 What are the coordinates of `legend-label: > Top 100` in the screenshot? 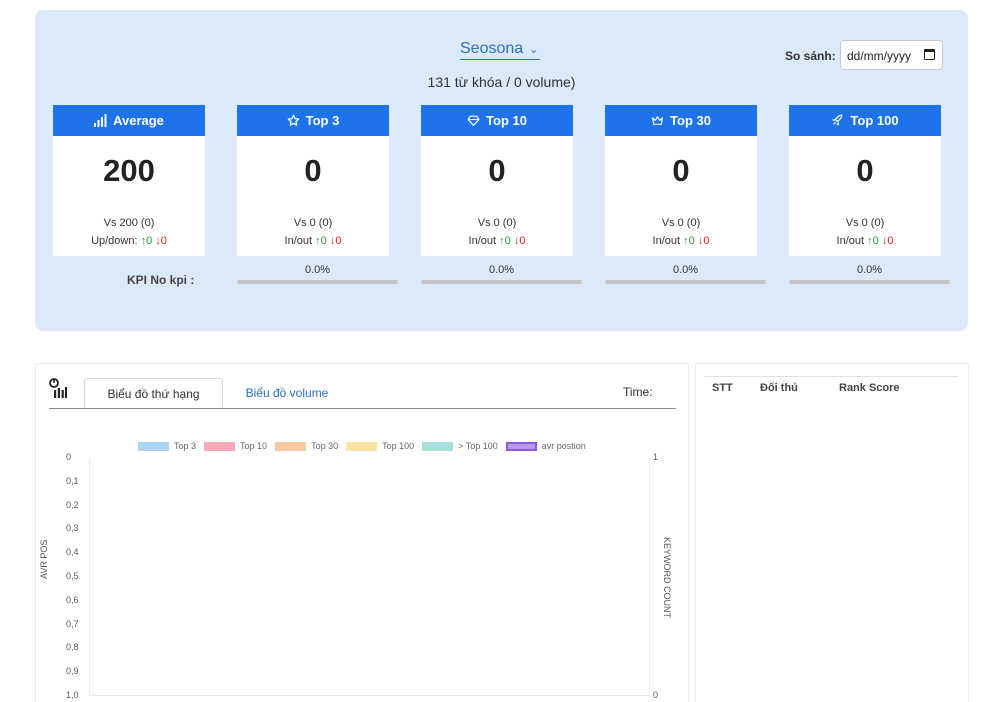 It's located at (478, 446).